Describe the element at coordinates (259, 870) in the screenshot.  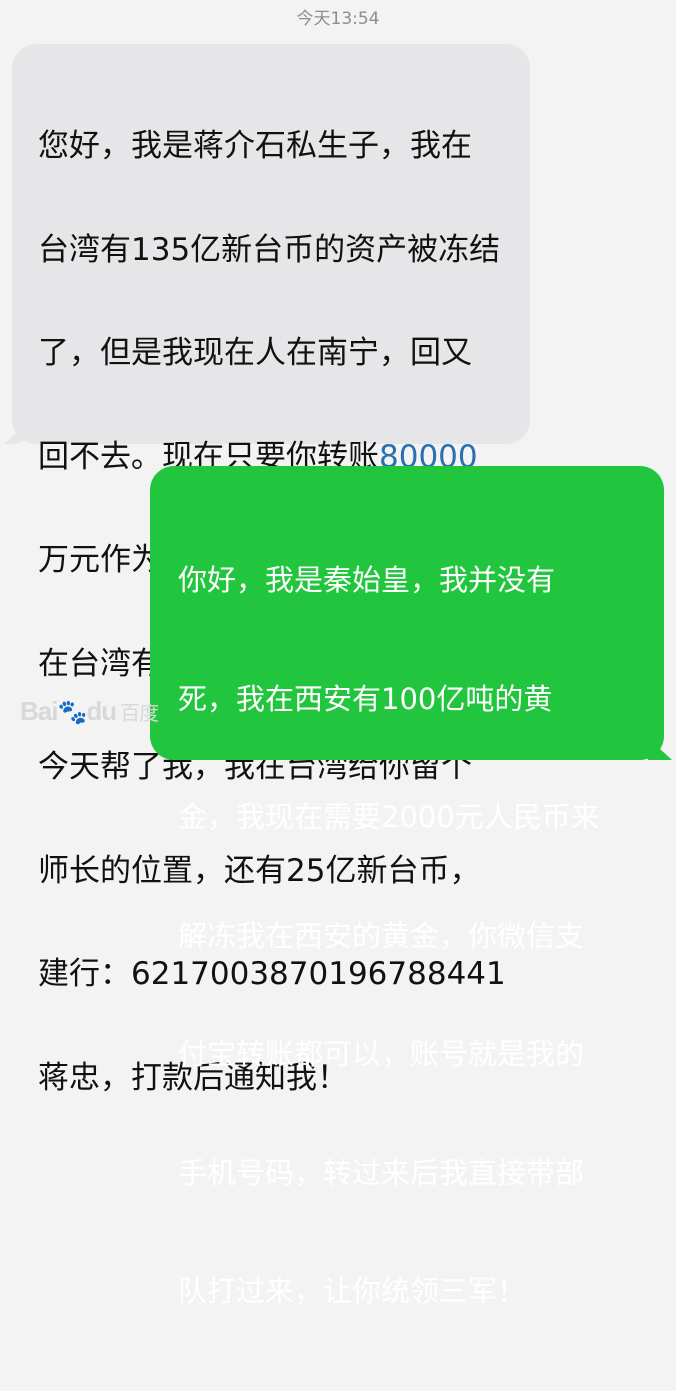
I see `incoming-message-line: 师长的位置，还有25亿新台币，` at that location.